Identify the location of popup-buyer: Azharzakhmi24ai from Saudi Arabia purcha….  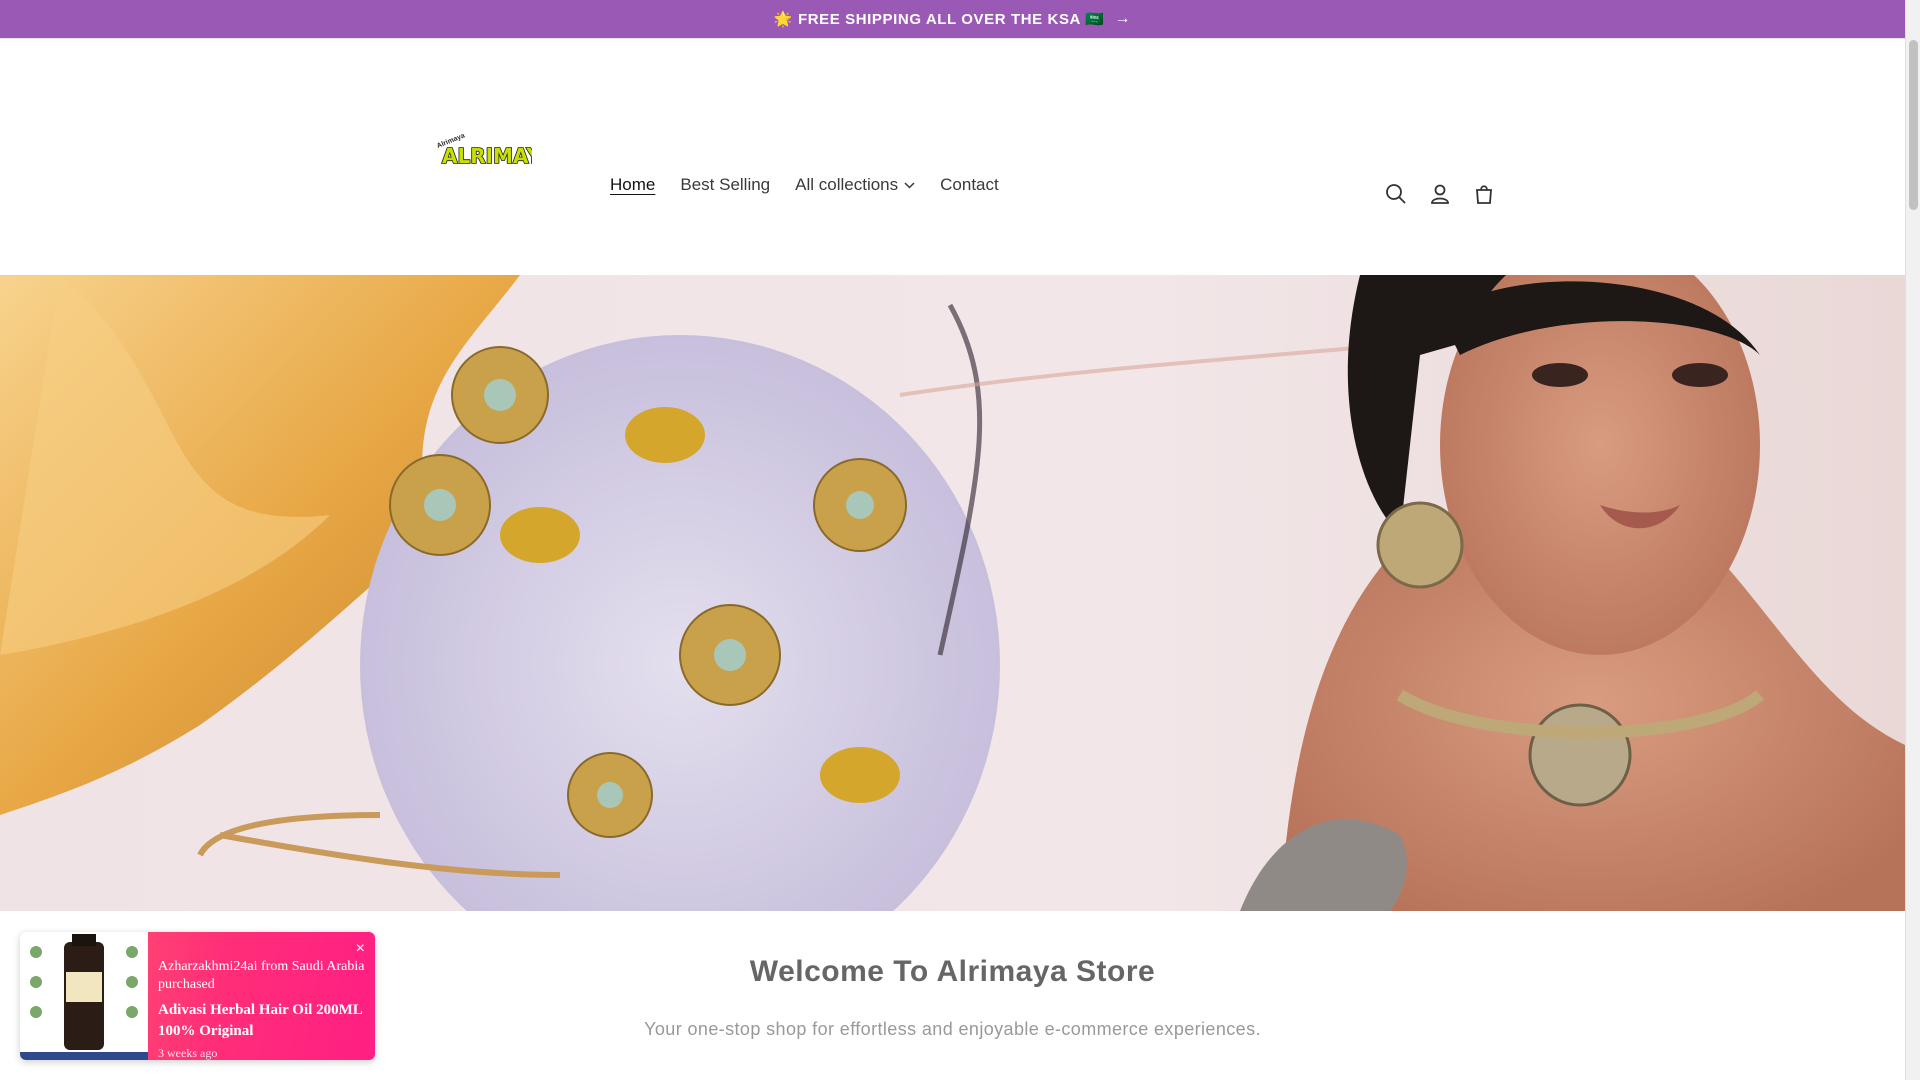
(261, 975).